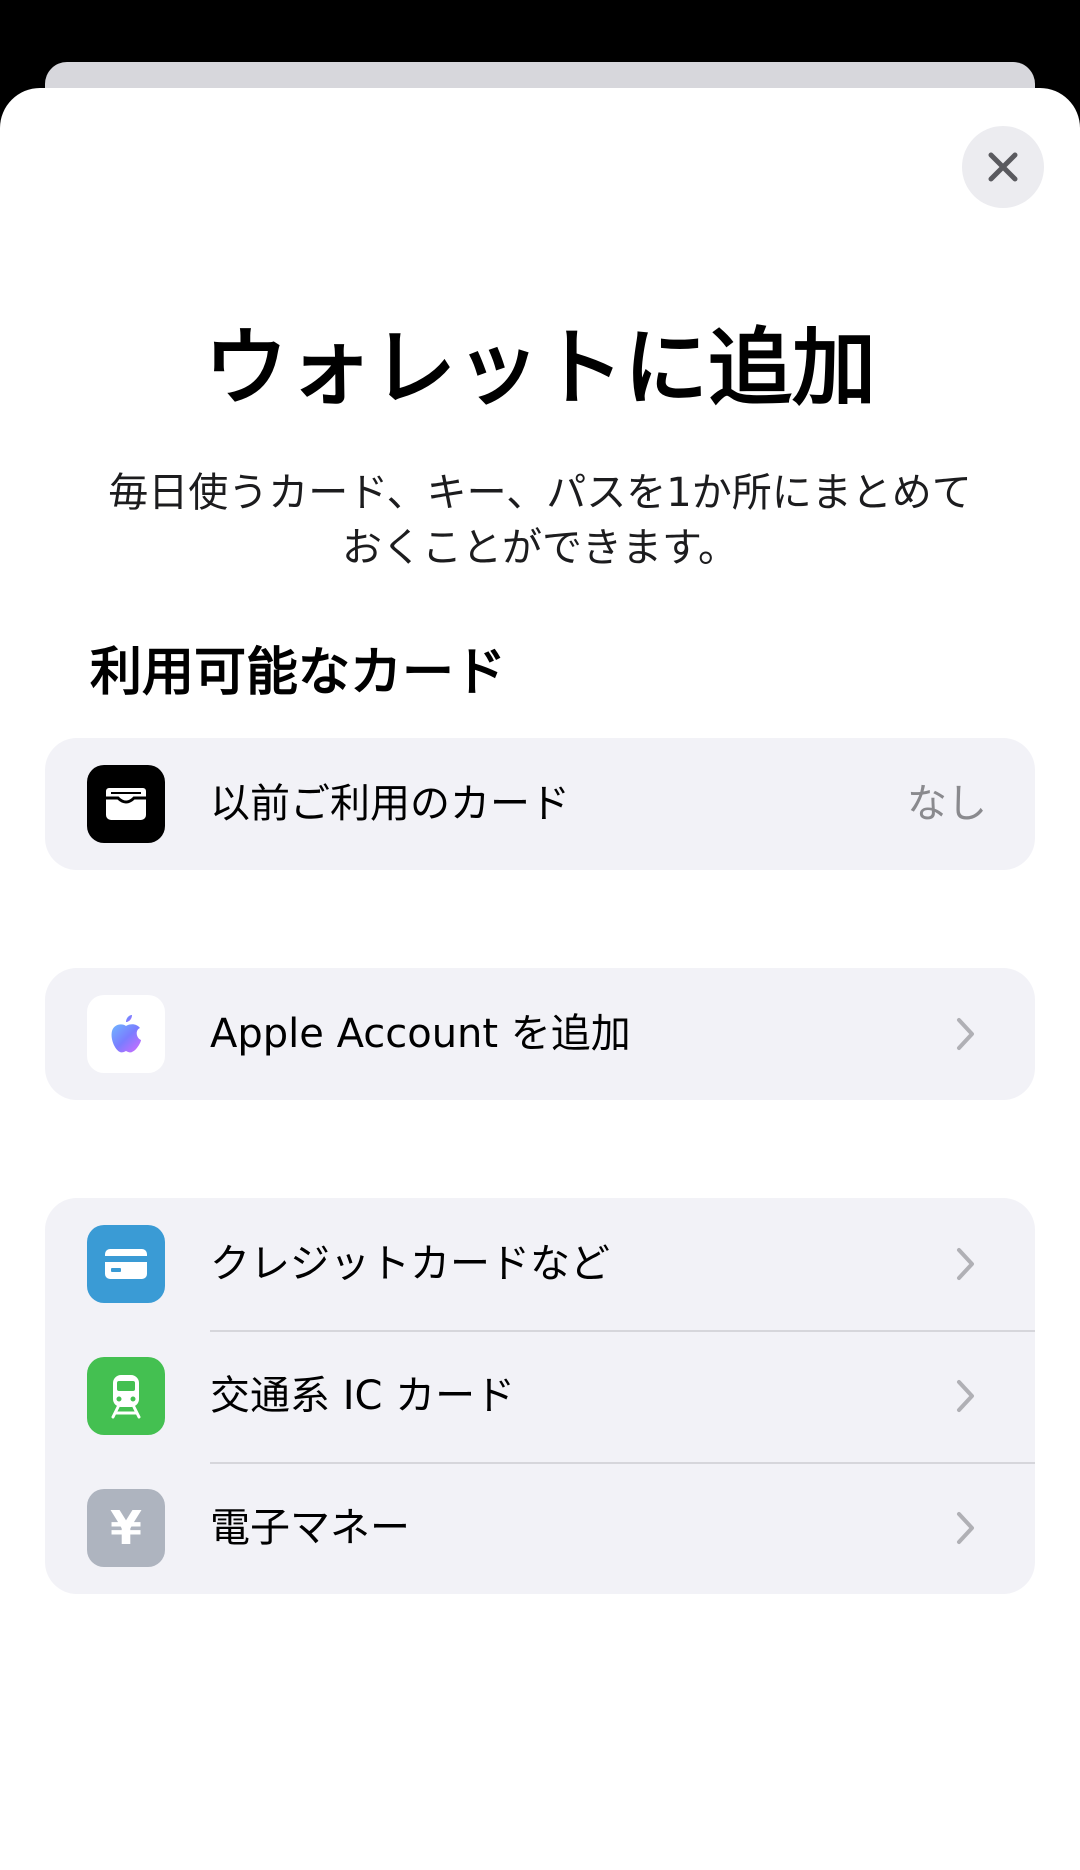  Describe the element at coordinates (947, 804) in the screenshot. I see `previous-cards-value: なし` at that location.